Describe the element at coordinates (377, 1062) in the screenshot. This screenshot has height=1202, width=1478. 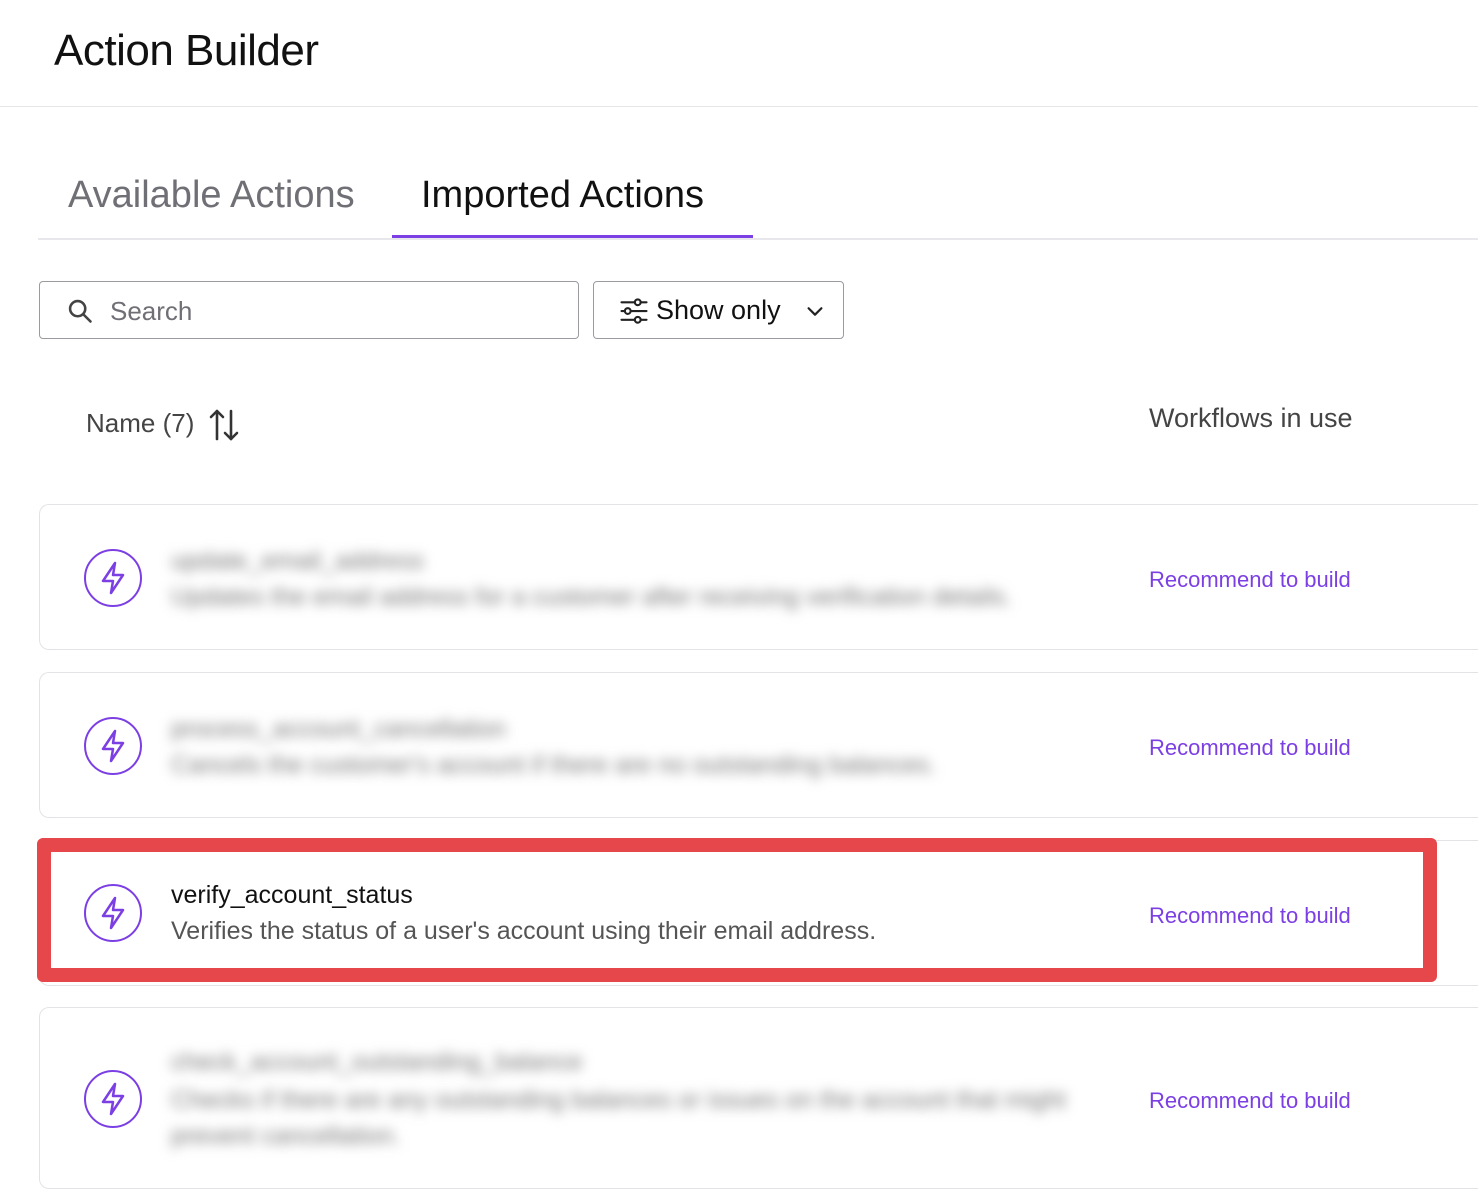
I see `action-name: check_account_outstanding_balance` at that location.